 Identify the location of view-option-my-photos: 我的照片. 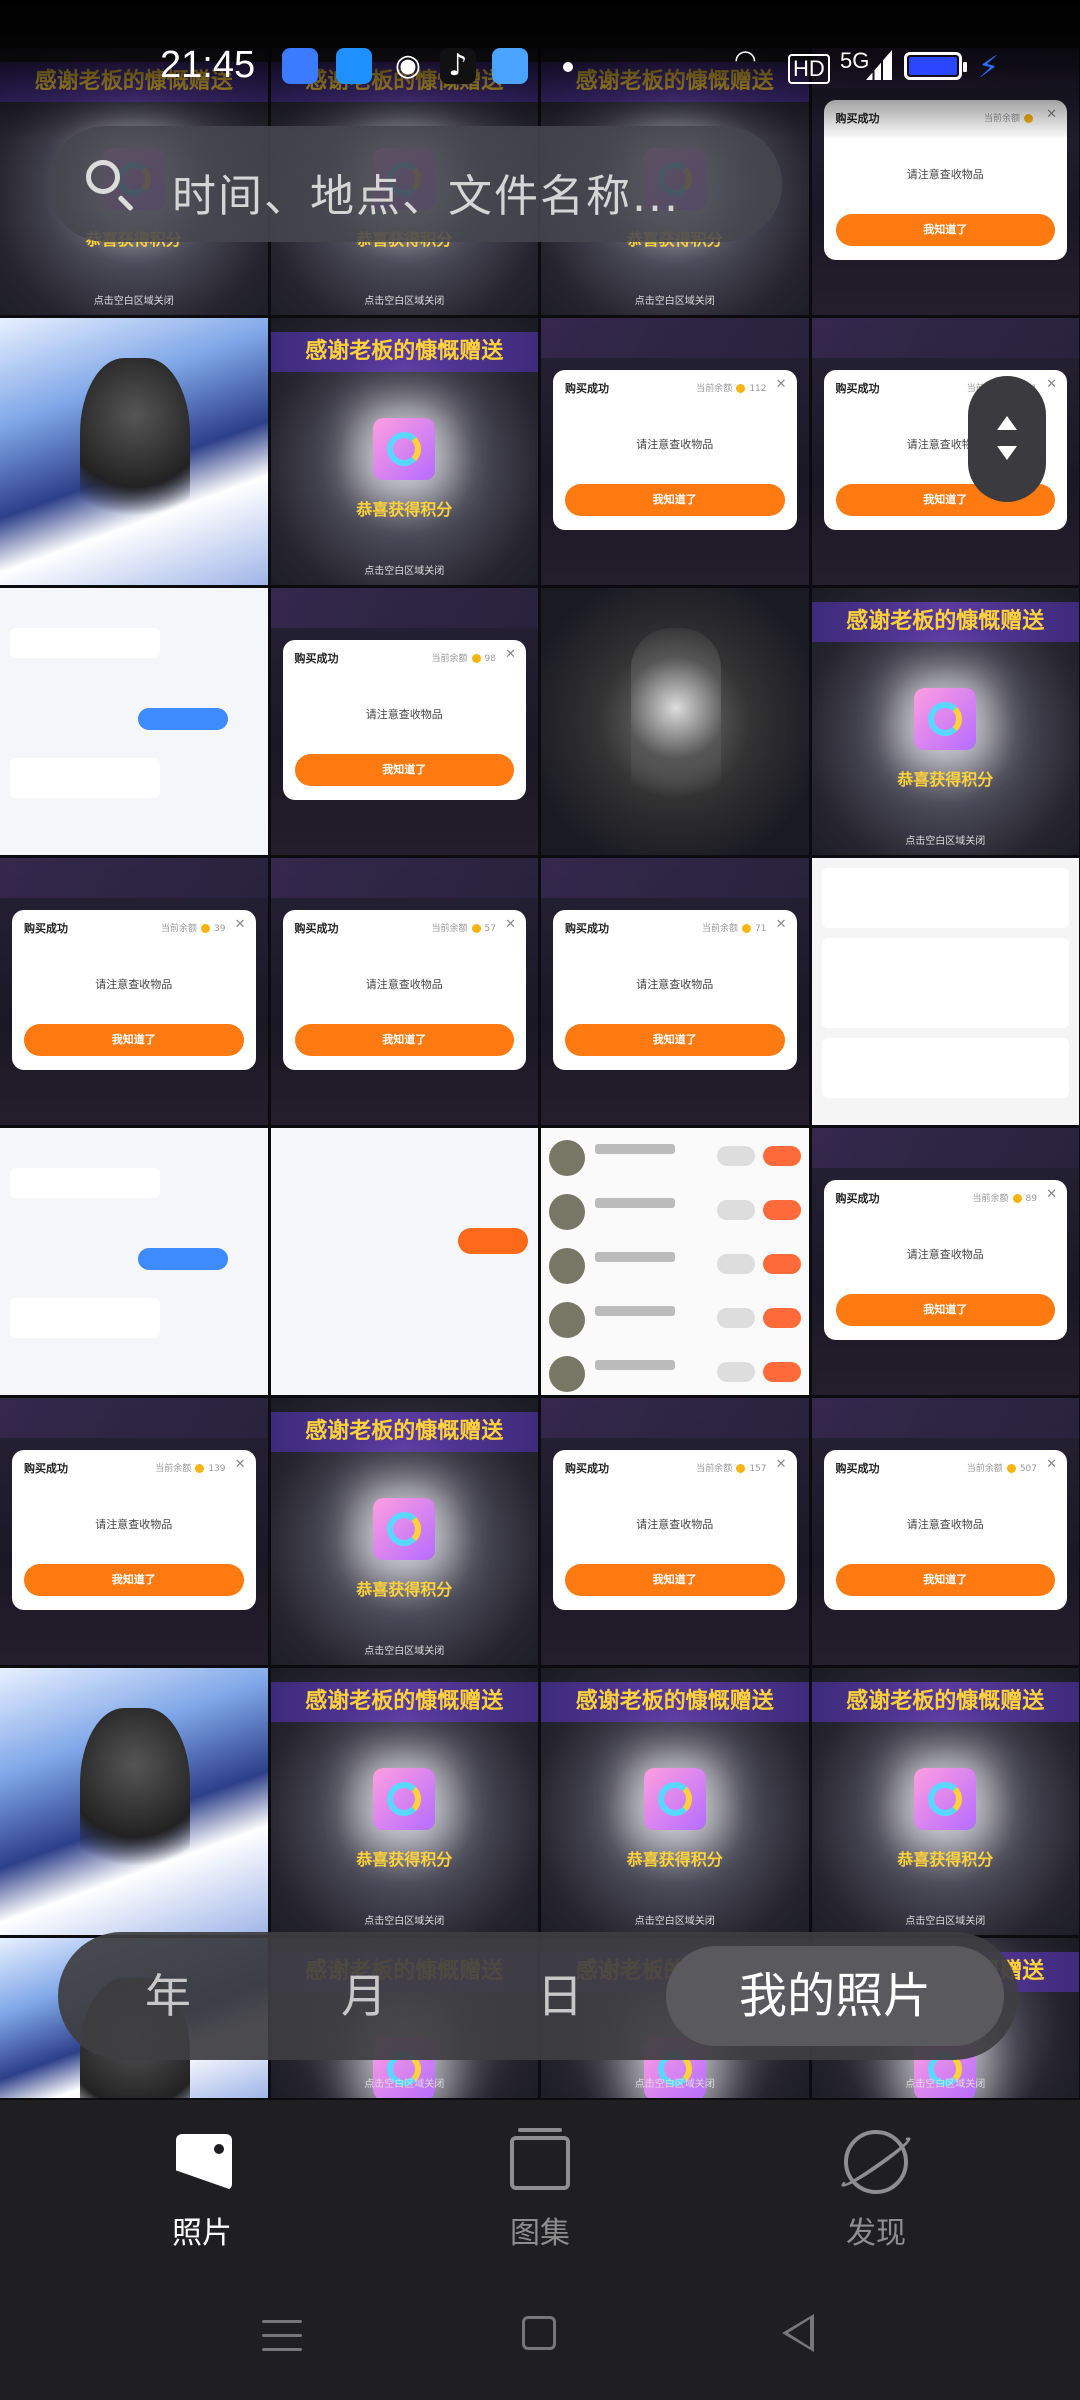
(835, 1996).